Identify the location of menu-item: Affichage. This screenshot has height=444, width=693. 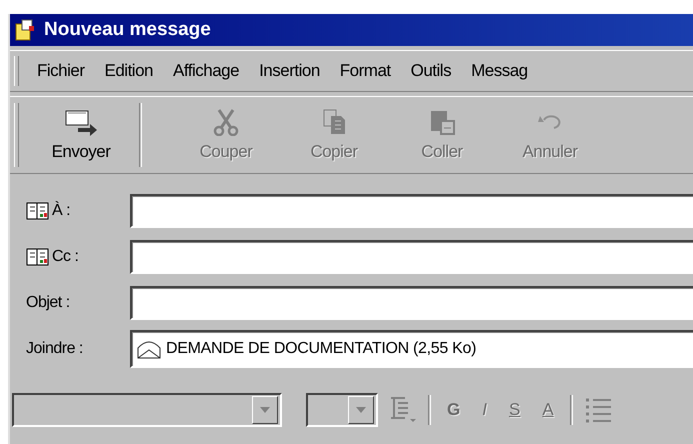
(206, 71).